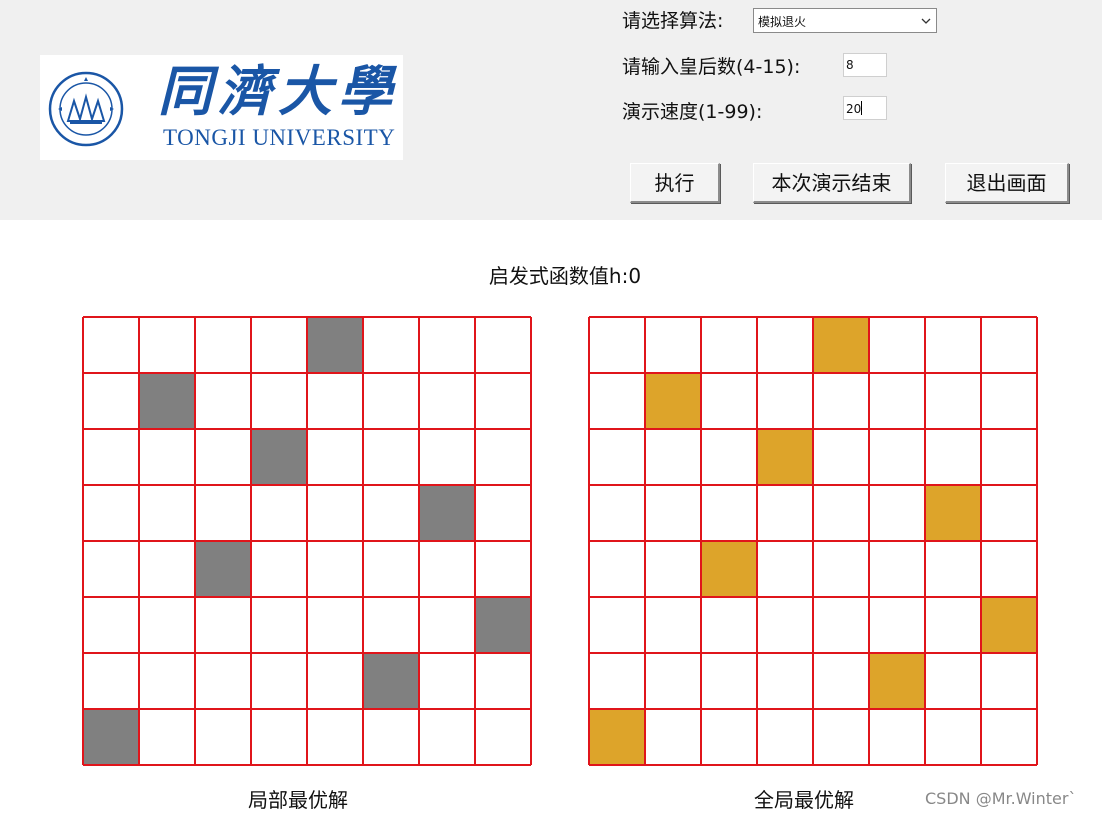  Describe the element at coordinates (782, 22) in the screenshot. I see `algorithm-selected-value: 模拟退火` at that location.